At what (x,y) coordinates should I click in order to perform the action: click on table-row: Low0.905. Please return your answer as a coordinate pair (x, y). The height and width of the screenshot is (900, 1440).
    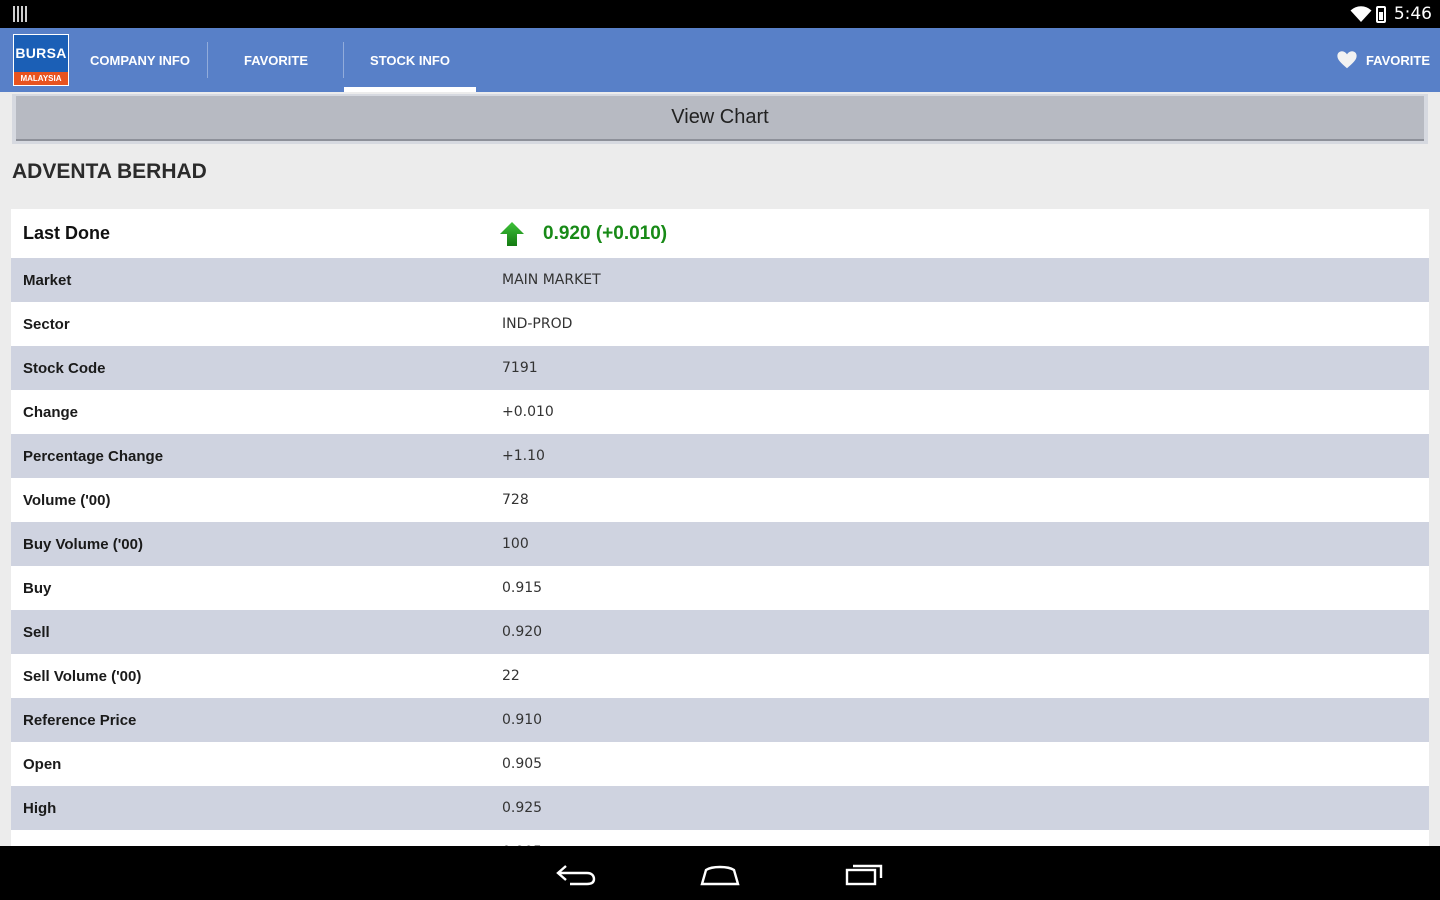
    Looking at the image, I should click on (720, 838).